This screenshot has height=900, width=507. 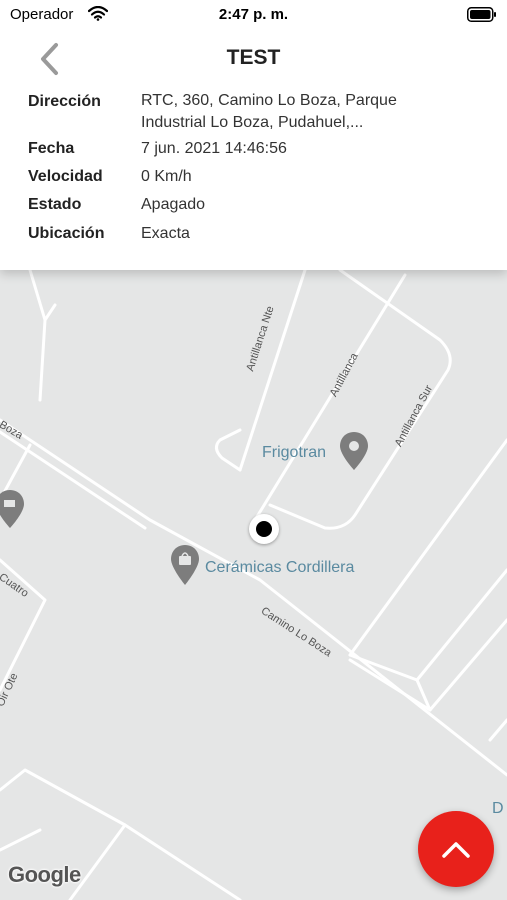 What do you see at coordinates (354, 451) in the screenshot?
I see `location-pin-icon` at bounding box center [354, 451].